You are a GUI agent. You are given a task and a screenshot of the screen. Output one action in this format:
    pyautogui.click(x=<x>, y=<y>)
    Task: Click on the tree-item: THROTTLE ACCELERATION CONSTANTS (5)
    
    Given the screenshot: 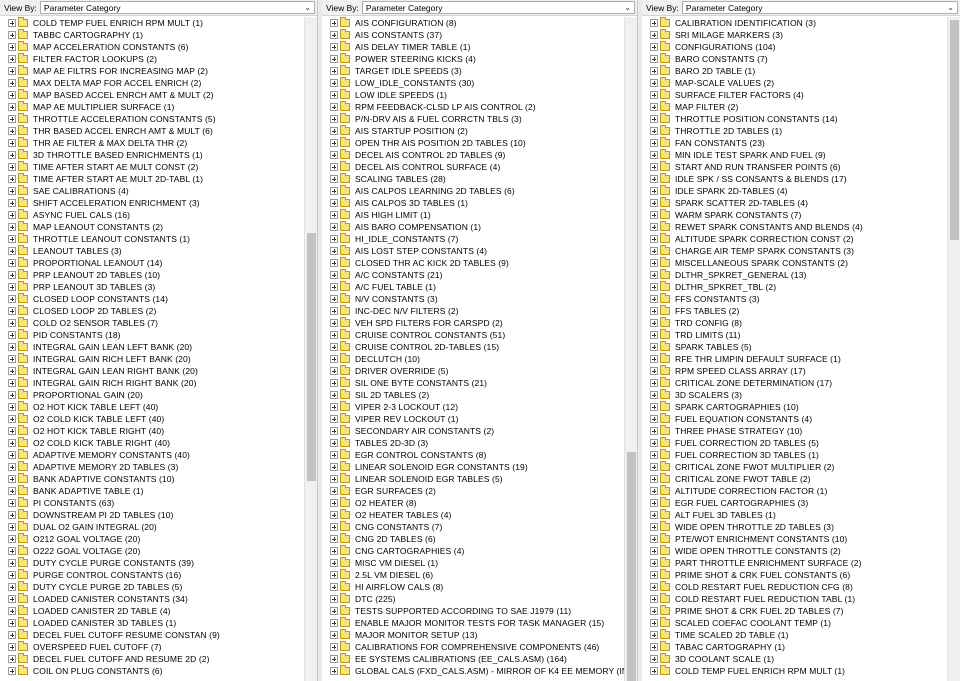 What is the action you would take?
    pyautogui.click(x=110, y=119)
    